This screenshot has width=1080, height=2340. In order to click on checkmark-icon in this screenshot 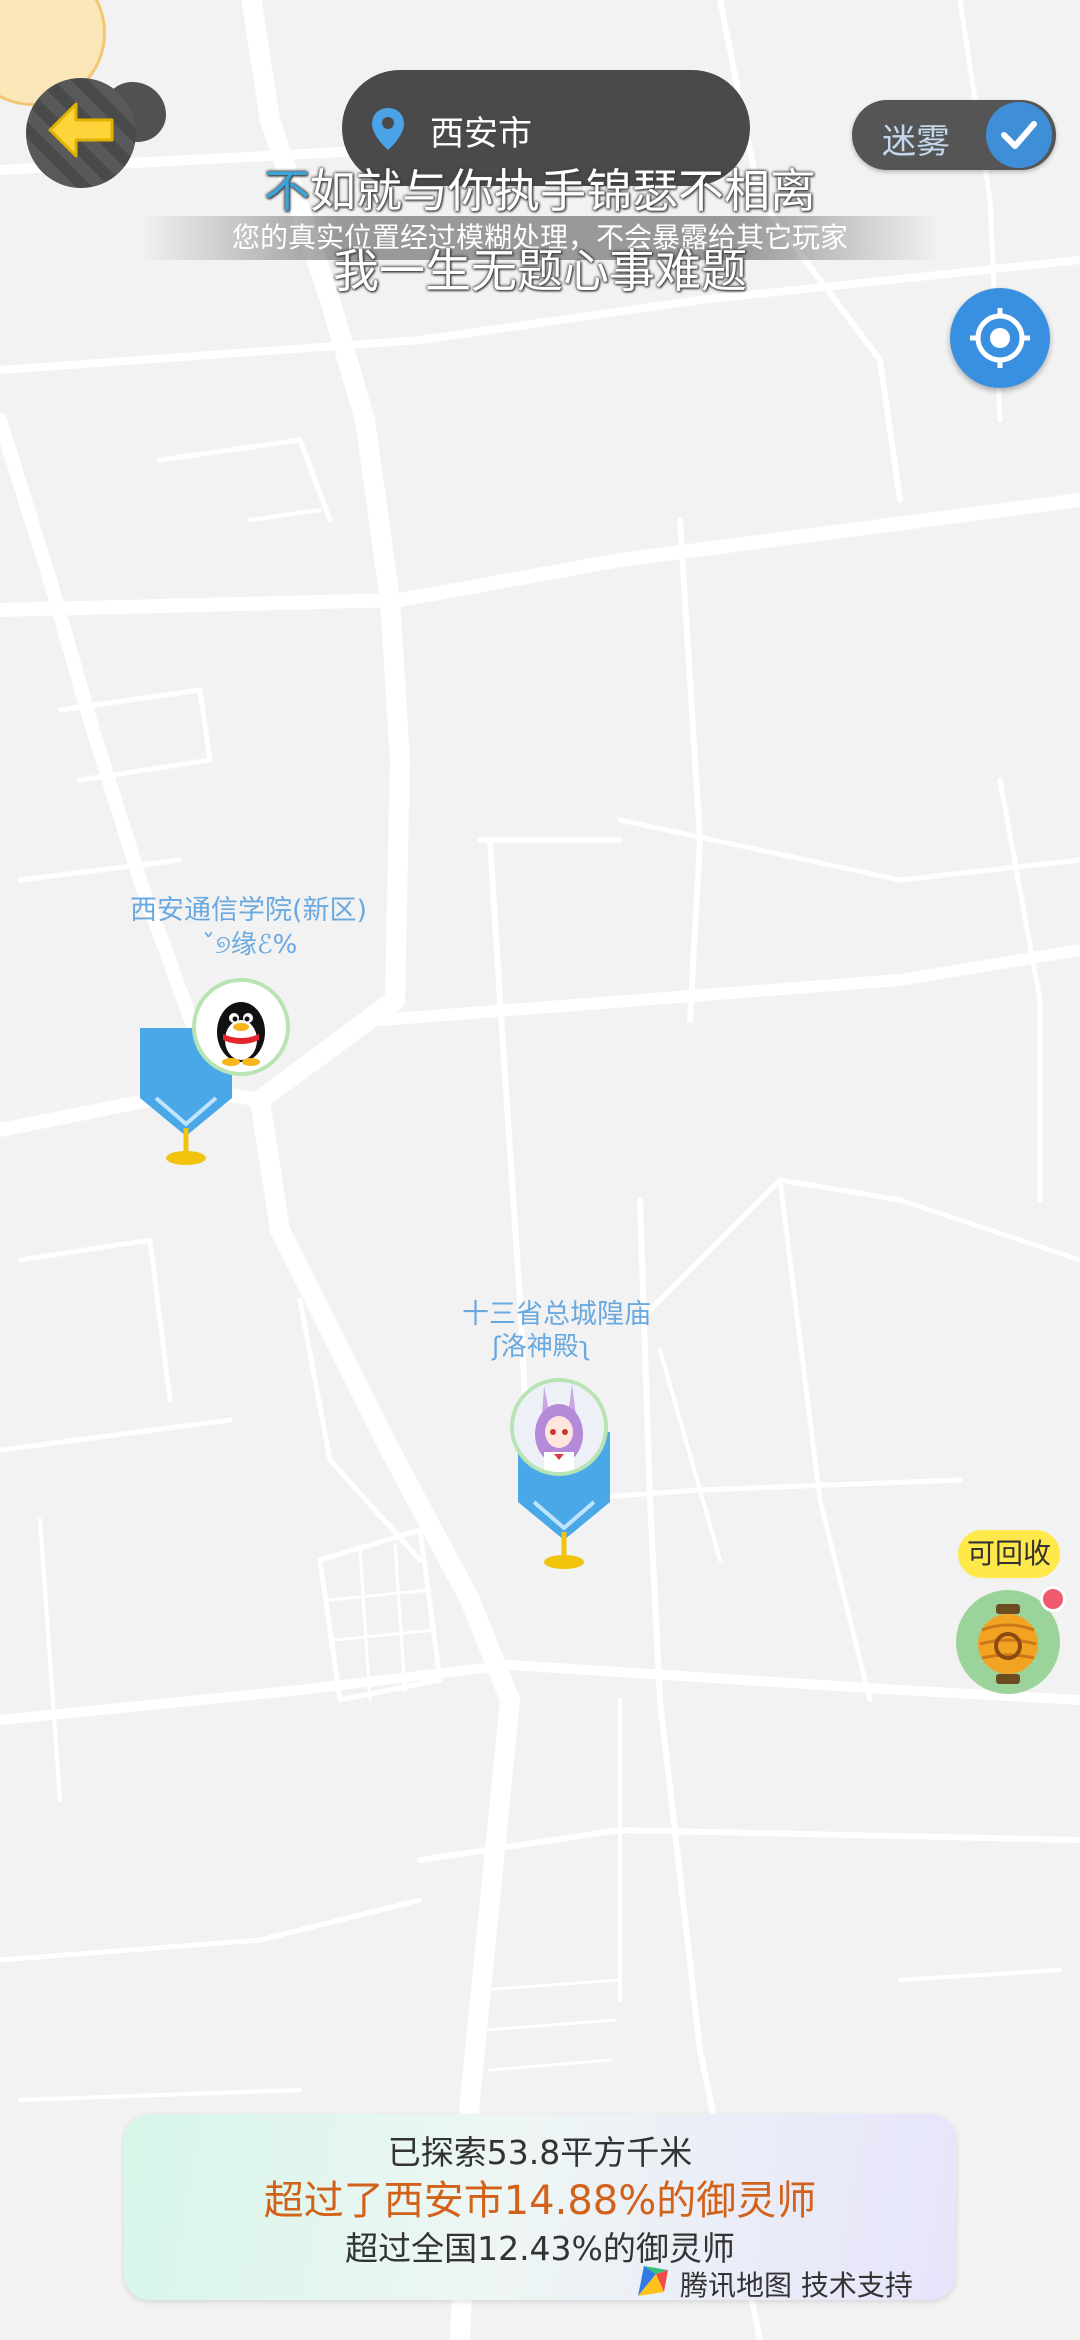, I will do `click(1019, 135)`.